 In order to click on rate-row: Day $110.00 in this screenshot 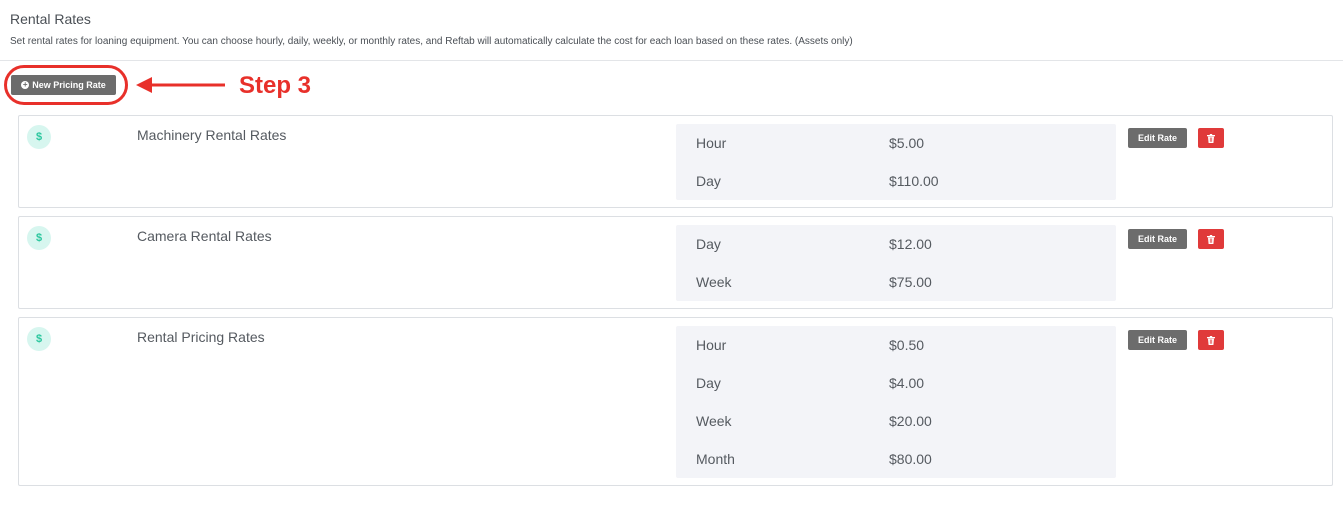, I will do `click(896, 181)`.